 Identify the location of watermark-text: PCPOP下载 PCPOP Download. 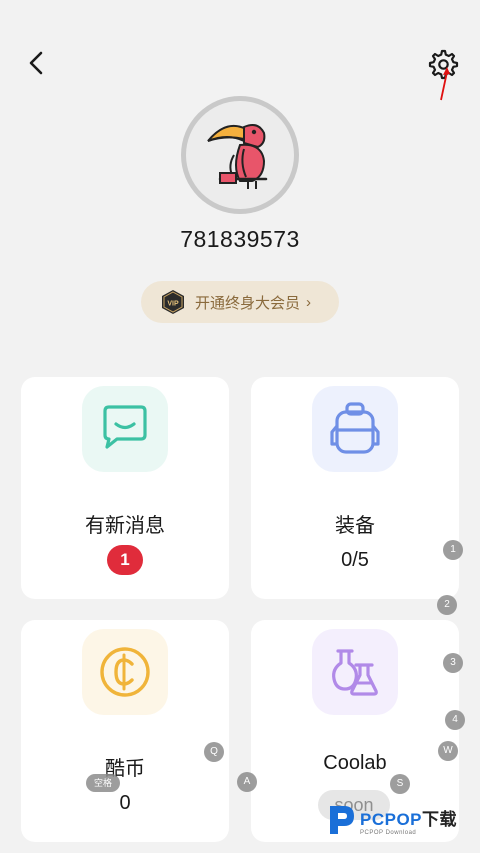
(408, 820).